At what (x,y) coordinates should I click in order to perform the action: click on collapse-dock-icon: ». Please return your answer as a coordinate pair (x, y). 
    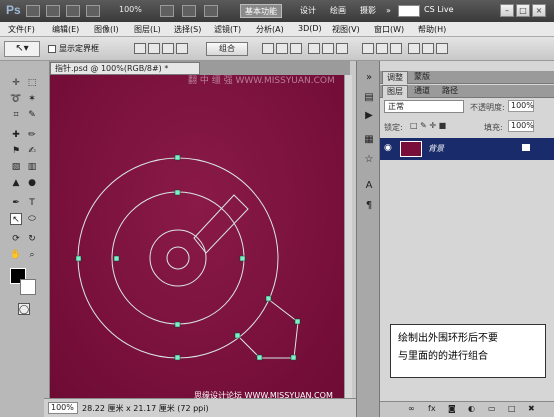
    Looking at the image, I should click on (369, 77).